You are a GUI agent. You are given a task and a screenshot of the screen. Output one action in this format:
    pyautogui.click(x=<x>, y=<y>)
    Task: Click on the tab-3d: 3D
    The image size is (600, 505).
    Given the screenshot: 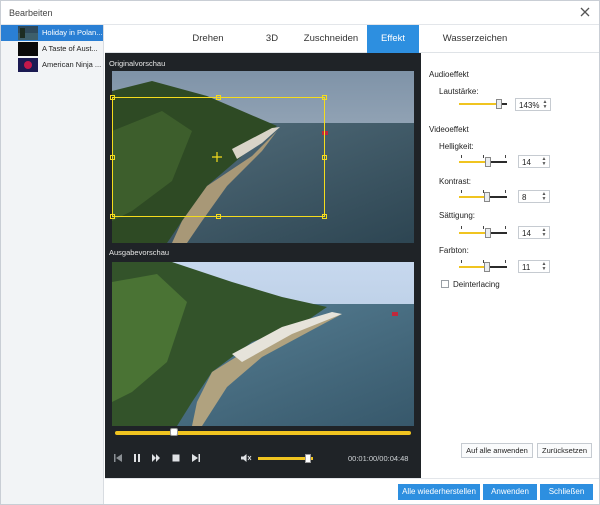 What is the action you would take?
    pyautogui.click(x=272, y=39)
    